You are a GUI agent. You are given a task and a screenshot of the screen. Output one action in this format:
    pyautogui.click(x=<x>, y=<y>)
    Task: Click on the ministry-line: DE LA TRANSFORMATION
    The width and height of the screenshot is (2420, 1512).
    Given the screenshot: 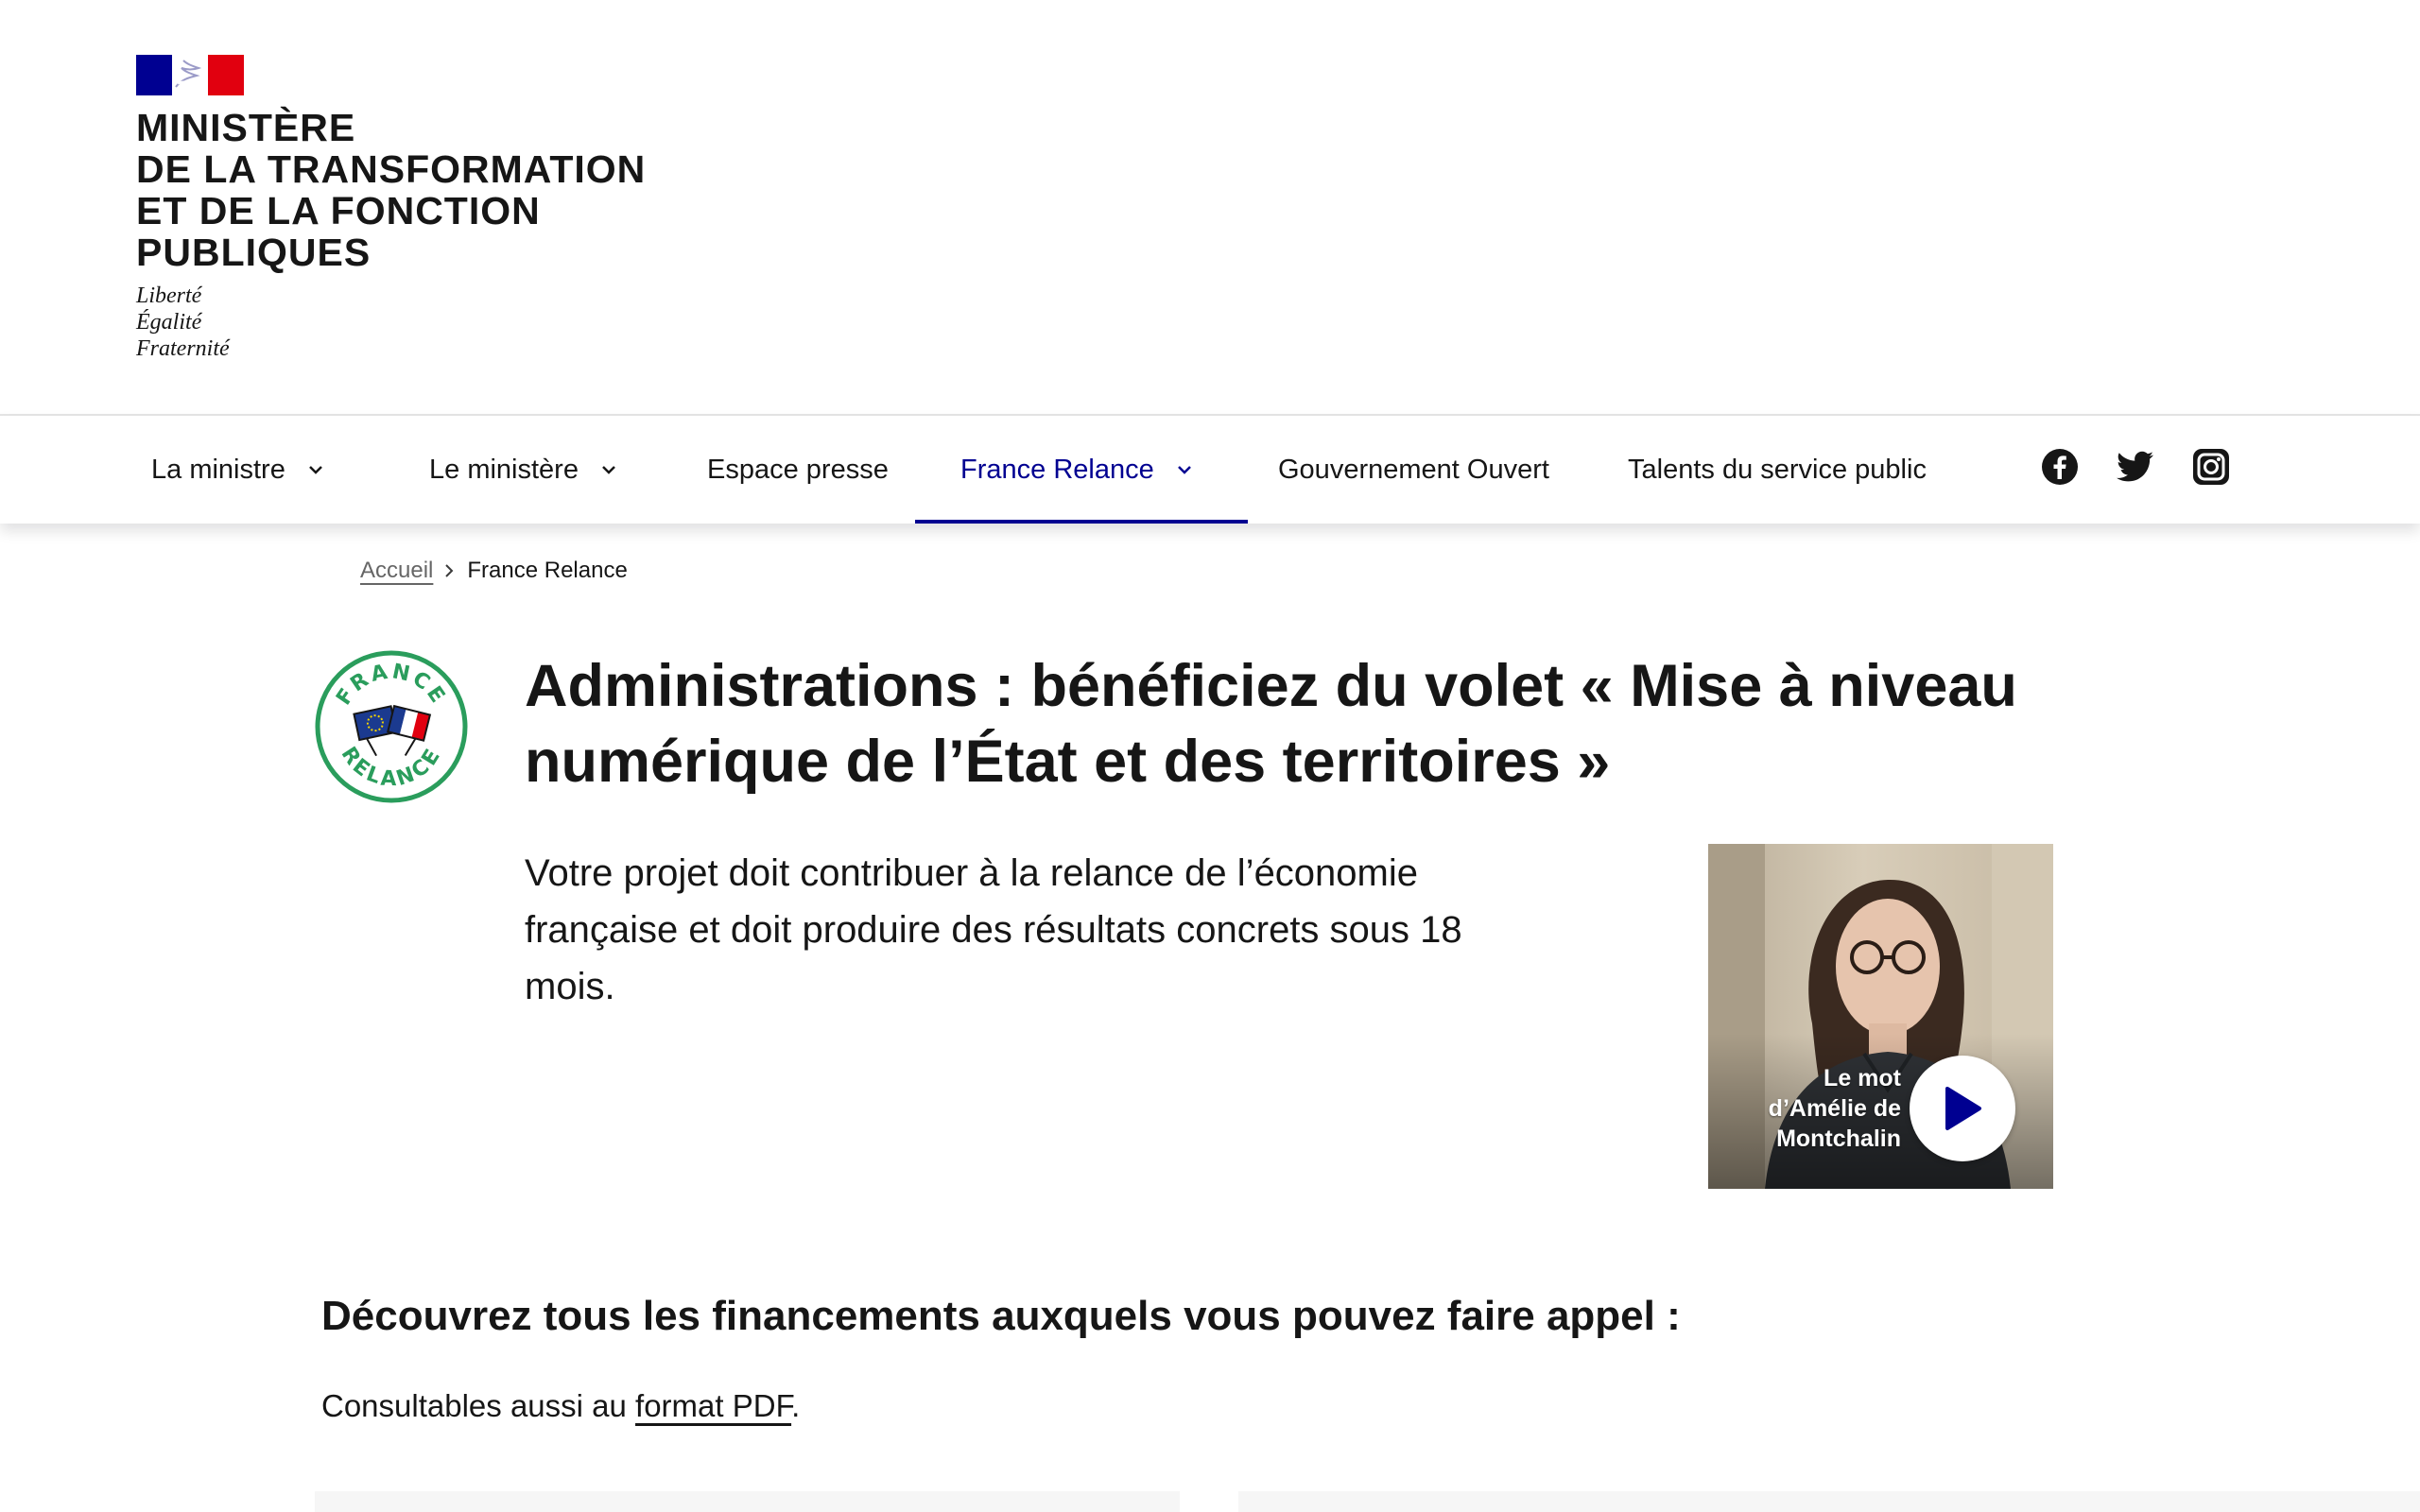 What is the action you would take?
    pyautogui.click(x=391, y=169)
    